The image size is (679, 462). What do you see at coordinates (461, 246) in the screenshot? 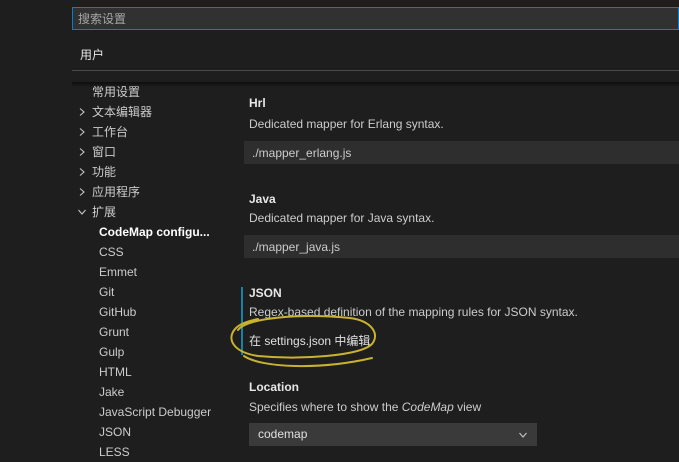
I see `java-mapper-input` at bounding box center [461, 246].